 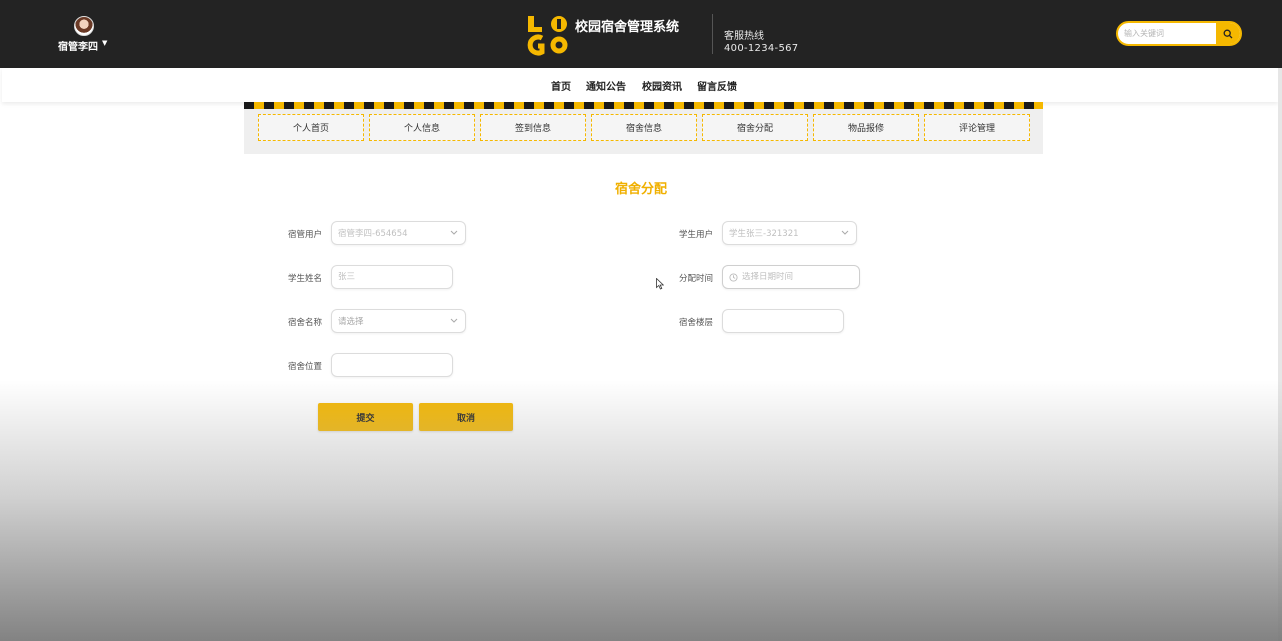 What do you see at coordinates (351, 322) in the screenshot?
I see `dorm-name-placeholder: 请选择` at bounding box center [351, 322].